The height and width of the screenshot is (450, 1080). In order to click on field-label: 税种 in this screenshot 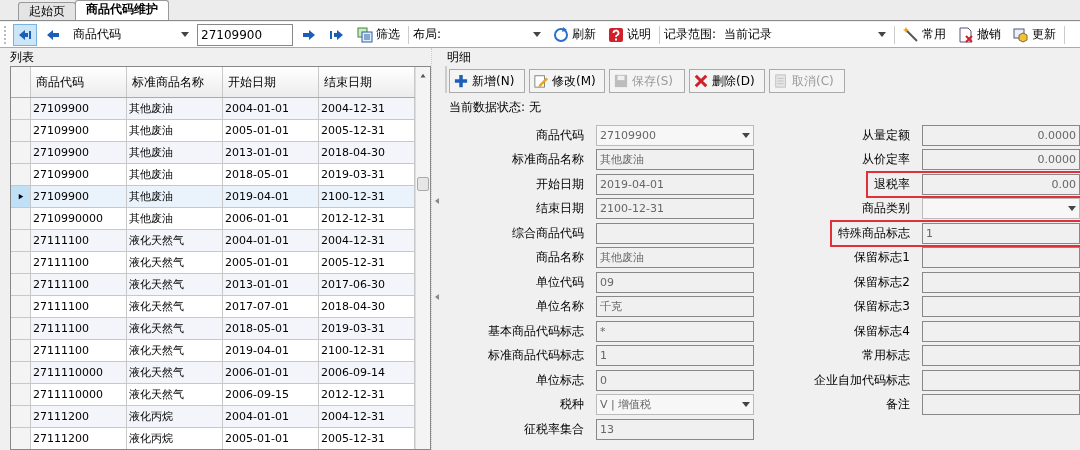, I will do `click(572, 405)`.